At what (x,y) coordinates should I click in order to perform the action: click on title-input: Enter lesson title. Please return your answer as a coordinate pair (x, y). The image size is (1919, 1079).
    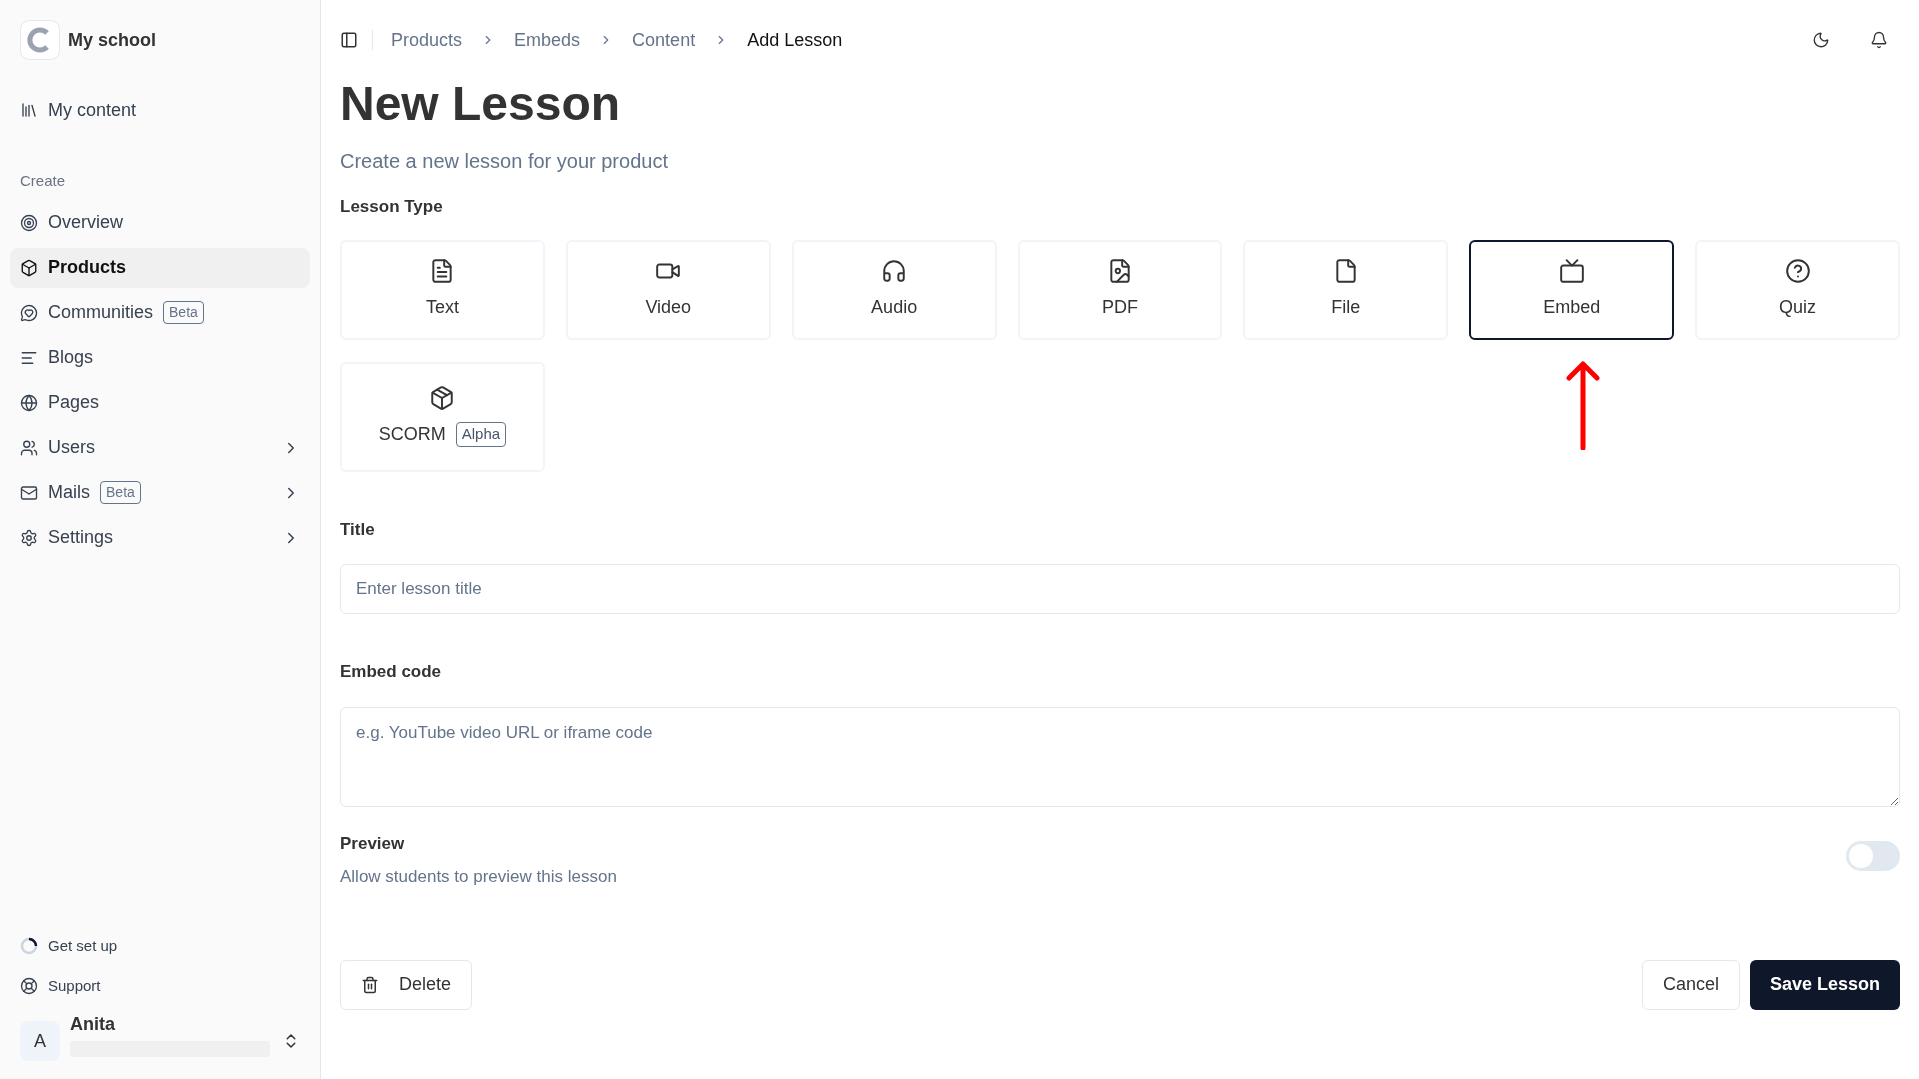
    Looking at the image, I should click on (1120, 589).